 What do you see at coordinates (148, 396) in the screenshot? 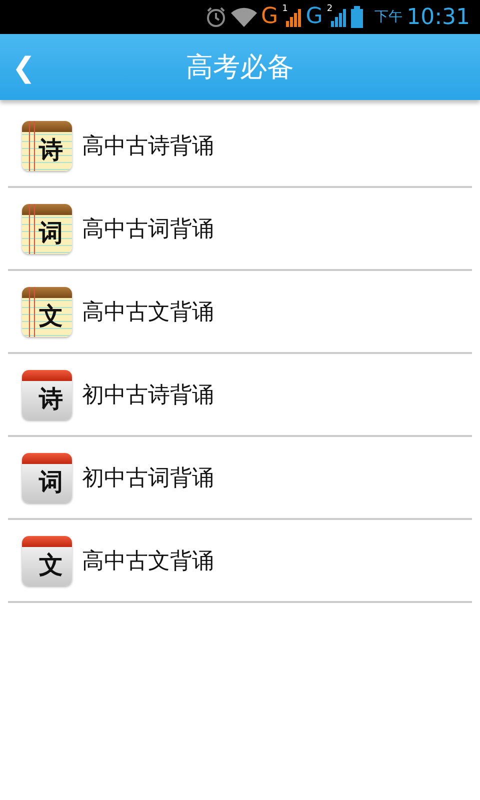
I see `list-item-label: 初中古诗背诵` at bounding box center [148, 396].